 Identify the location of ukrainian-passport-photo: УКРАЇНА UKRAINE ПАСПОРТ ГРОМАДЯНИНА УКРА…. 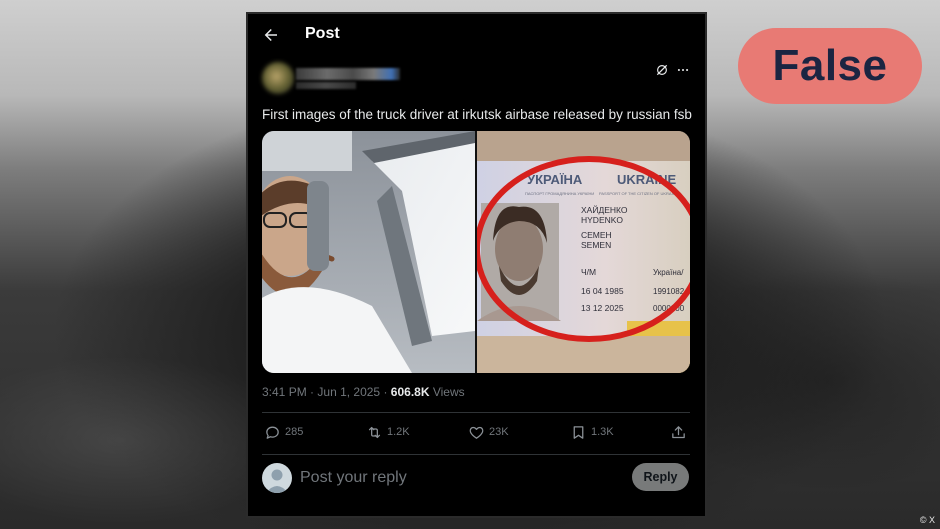
(583, 252).